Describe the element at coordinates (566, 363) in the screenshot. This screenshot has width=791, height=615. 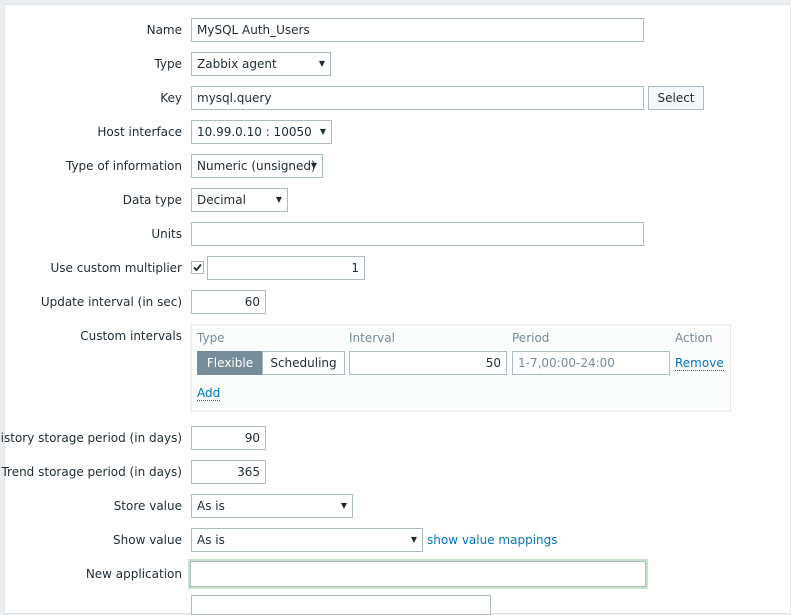
I see `ci-period-value: 1-7,00:00-24:00` at that location.